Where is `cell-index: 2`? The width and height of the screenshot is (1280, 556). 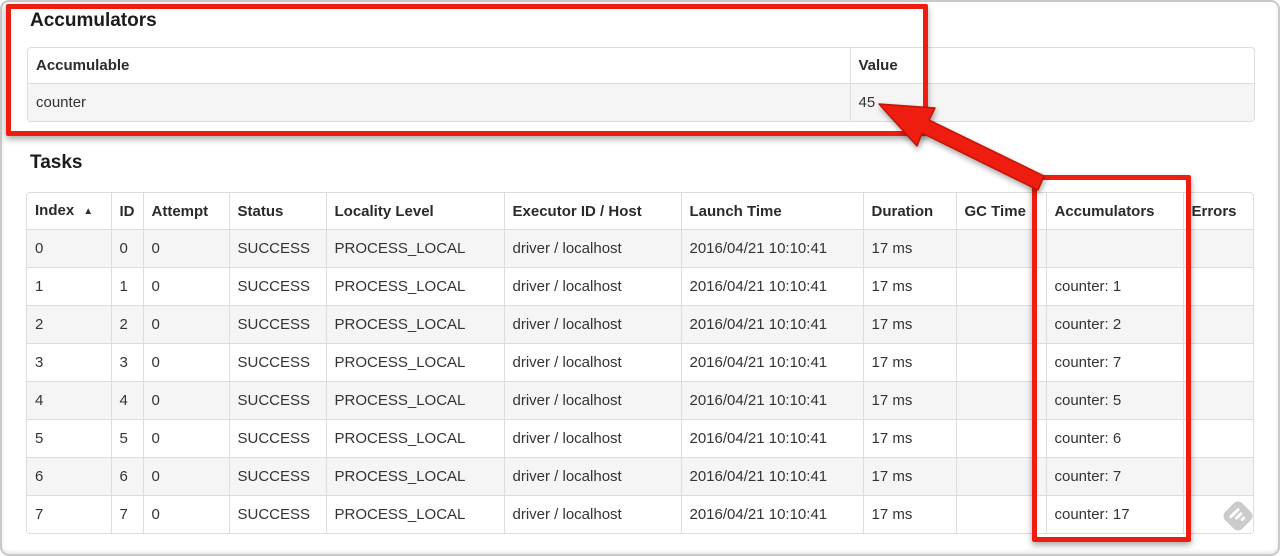 cell-index: 2 is located at coordinates (69, 324).